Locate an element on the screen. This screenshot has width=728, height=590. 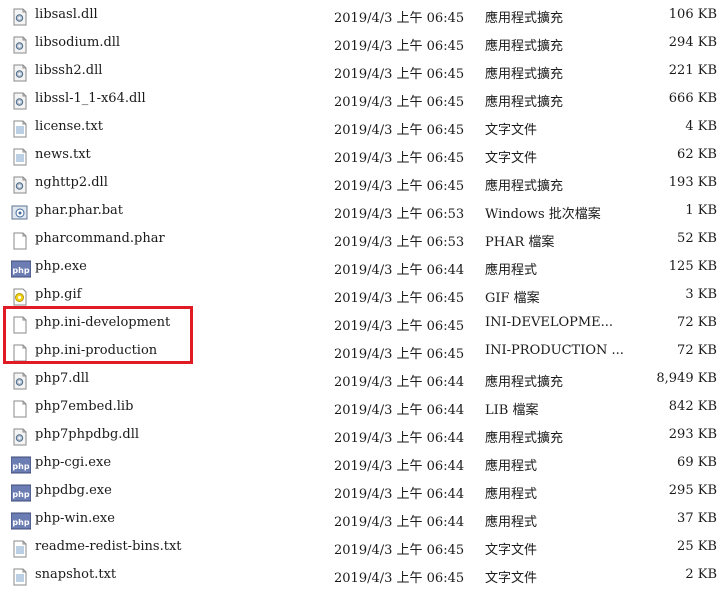
file-row: libssh2.dll 2019/4/3 上午 06:45 應用程式擴充 221 KB is located at coordinates (364, 72).